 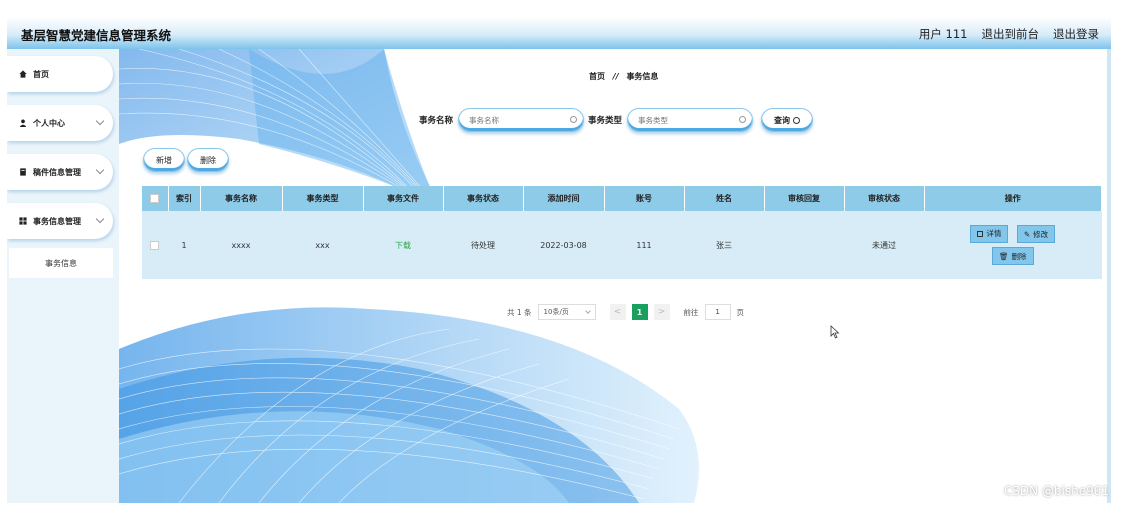 I want to click on page-unit-label: 页, so click(x=740, y=312).